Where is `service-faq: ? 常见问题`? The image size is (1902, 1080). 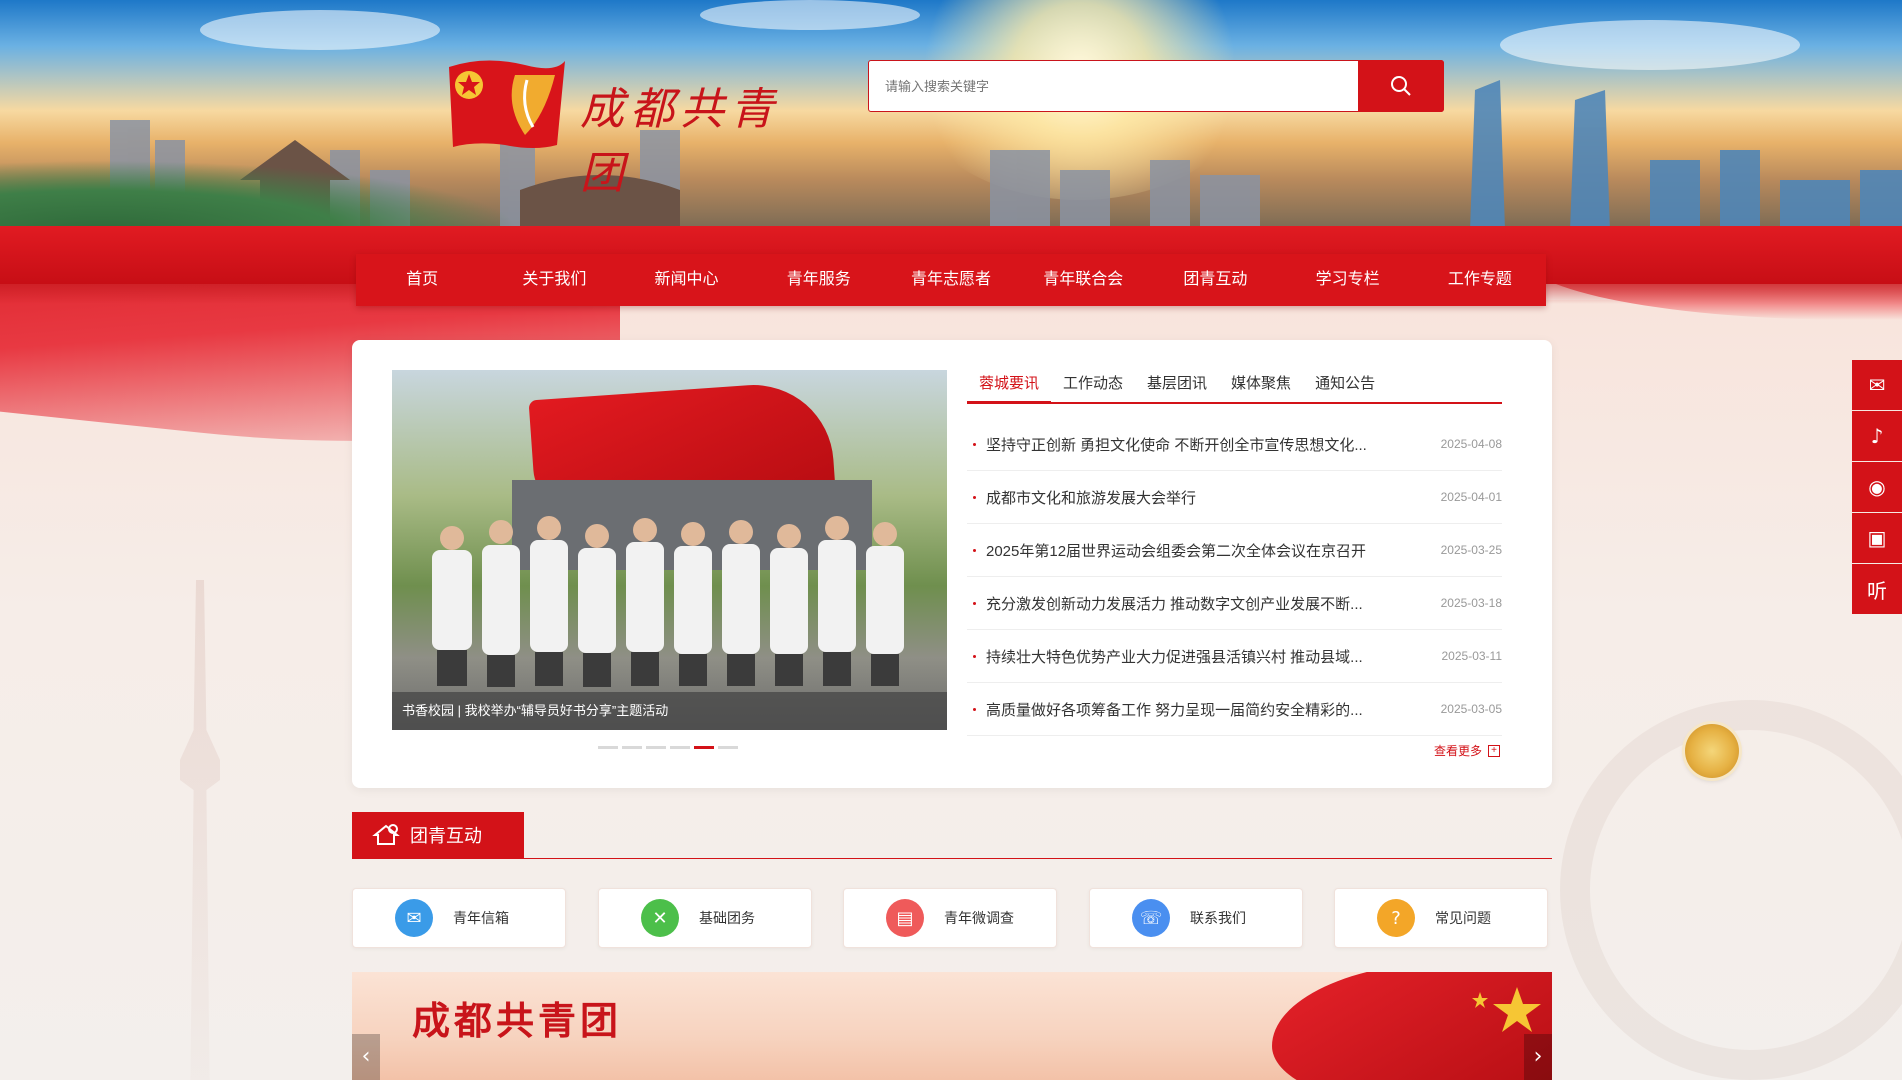 service-faq: ? 常见问题 is located at coordinates (1441, 918).